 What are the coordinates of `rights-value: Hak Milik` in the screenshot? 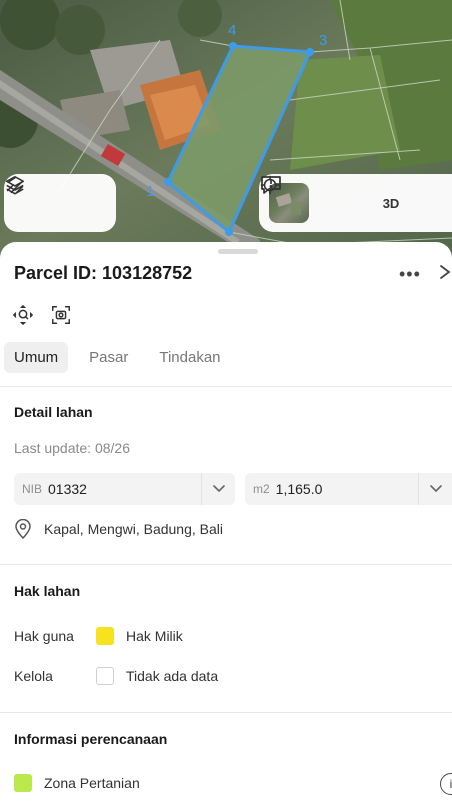 It's located at (154, 636).